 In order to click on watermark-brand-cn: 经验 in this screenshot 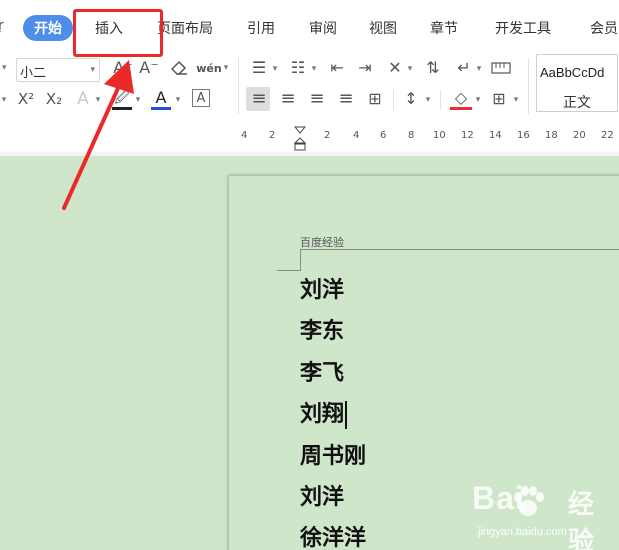, I will do `click(581, 520)`.